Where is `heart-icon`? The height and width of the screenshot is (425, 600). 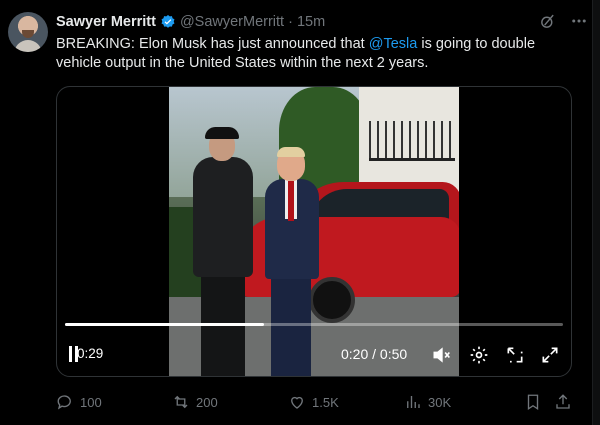 heart-icon is located at coordinates (297, 402).